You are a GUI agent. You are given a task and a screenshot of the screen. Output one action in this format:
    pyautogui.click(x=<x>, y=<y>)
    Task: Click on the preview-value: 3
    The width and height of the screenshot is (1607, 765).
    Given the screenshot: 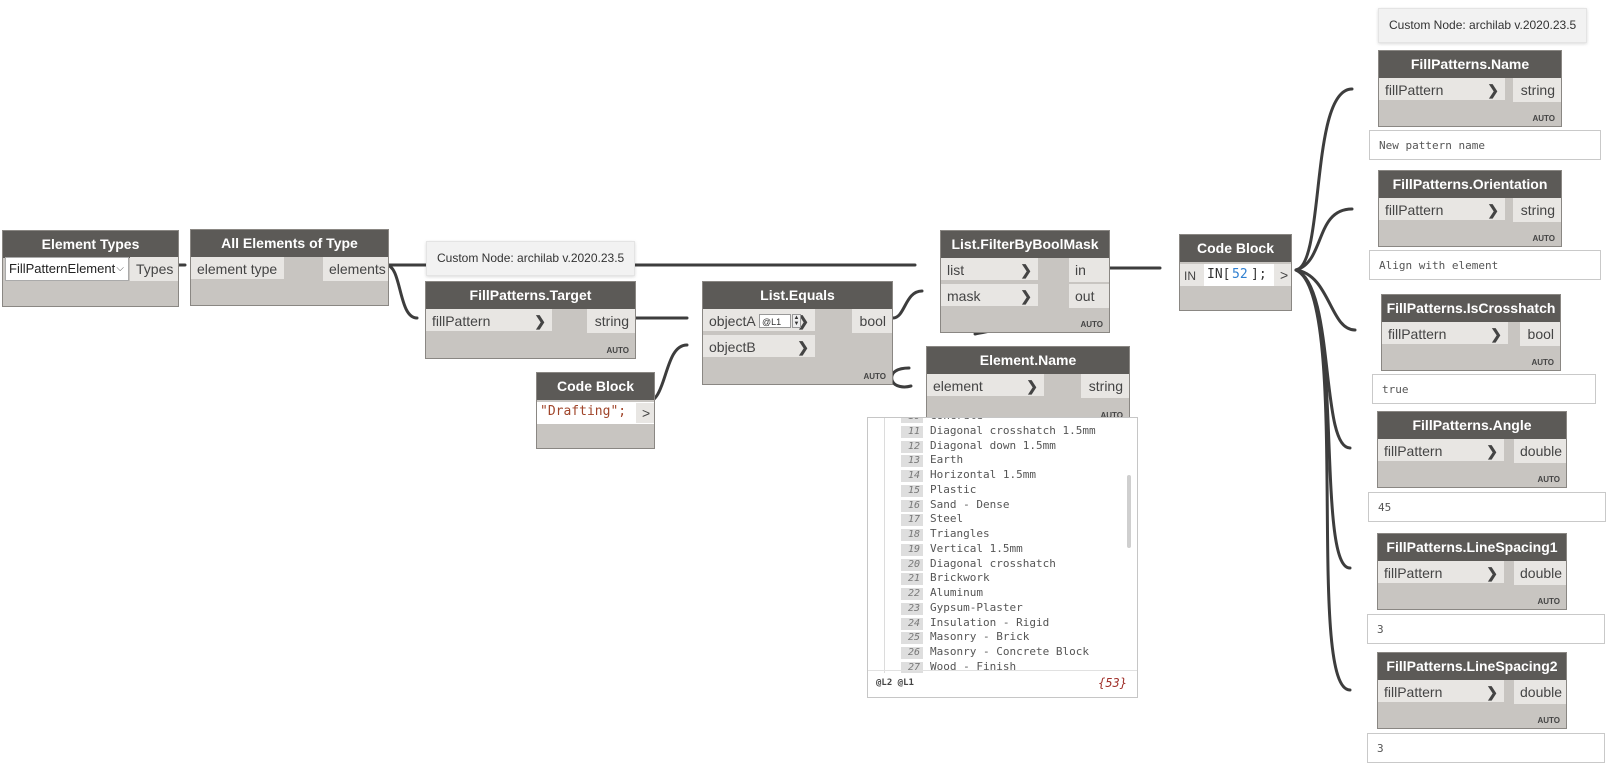 What is the action you would take?
    pyautogui.click(x=1380, y=629)
    